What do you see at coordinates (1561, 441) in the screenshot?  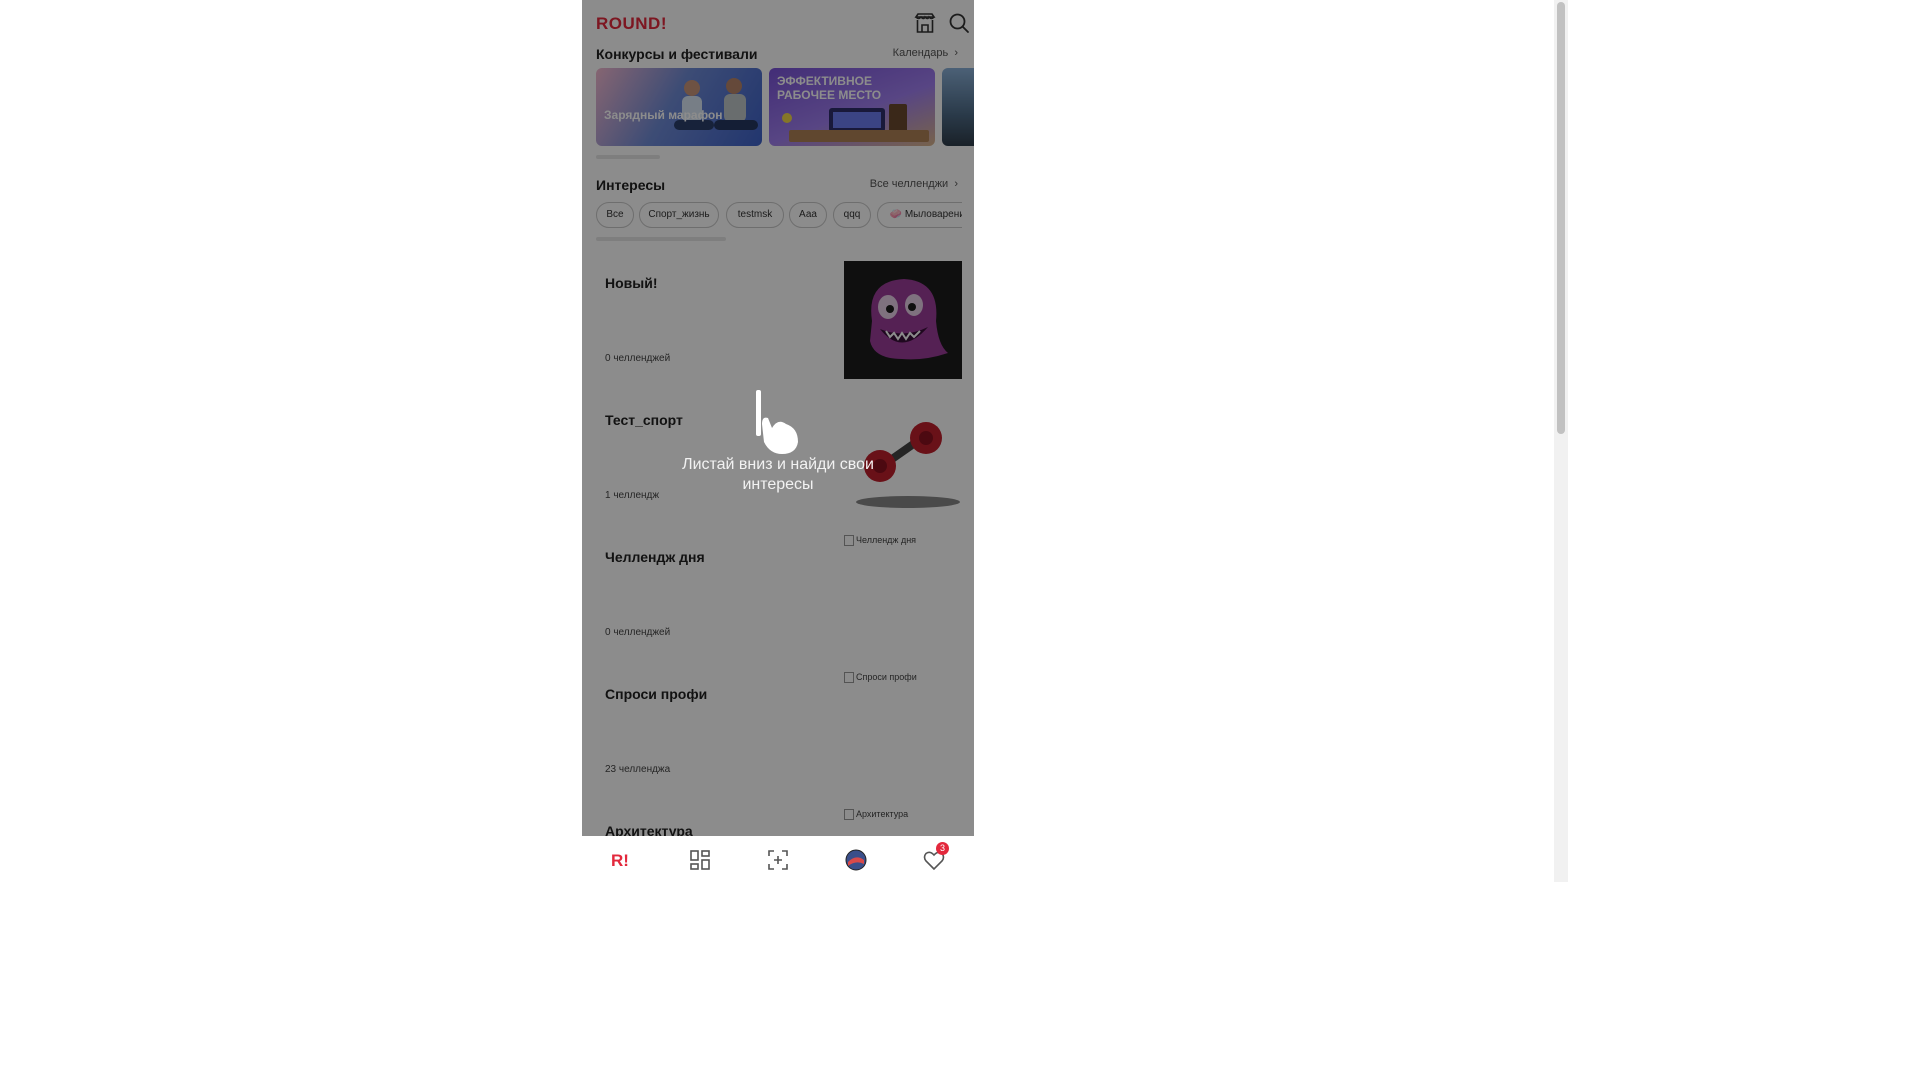 I see `page-scrollbar` at bounding box center [1561, 441].